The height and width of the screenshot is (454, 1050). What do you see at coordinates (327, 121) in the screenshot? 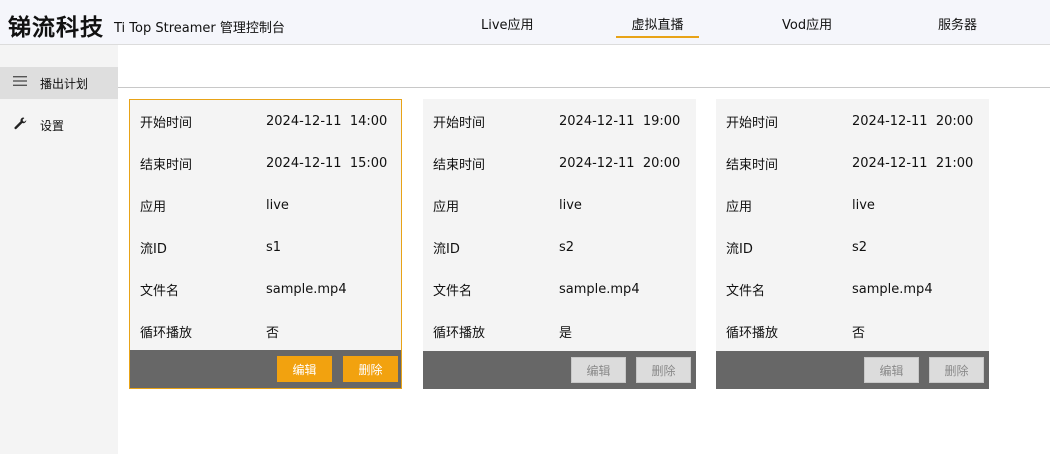
I see `field-value: 2024-12-11 14:00` at bounding box center [327, 121].